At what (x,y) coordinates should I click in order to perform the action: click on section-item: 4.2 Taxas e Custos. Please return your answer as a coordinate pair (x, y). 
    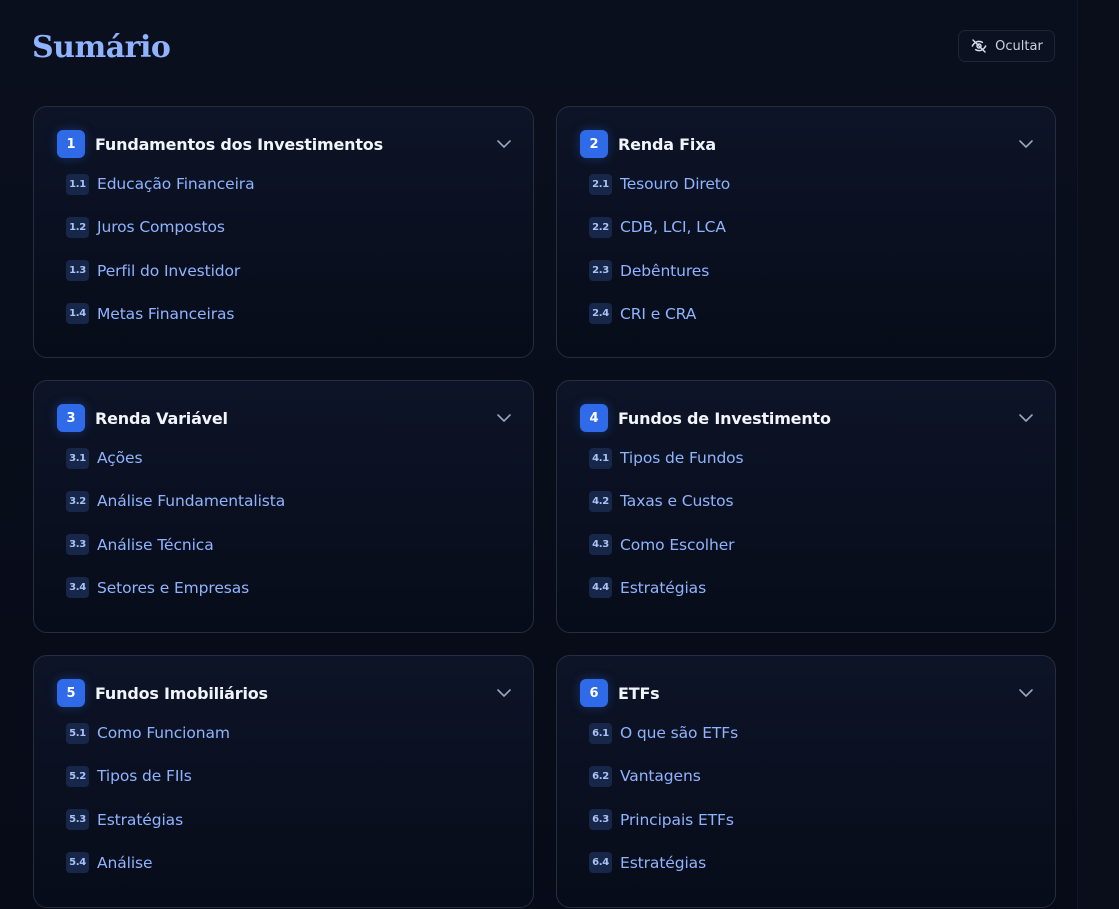
    Looking at the image, I should click on (812, 501).